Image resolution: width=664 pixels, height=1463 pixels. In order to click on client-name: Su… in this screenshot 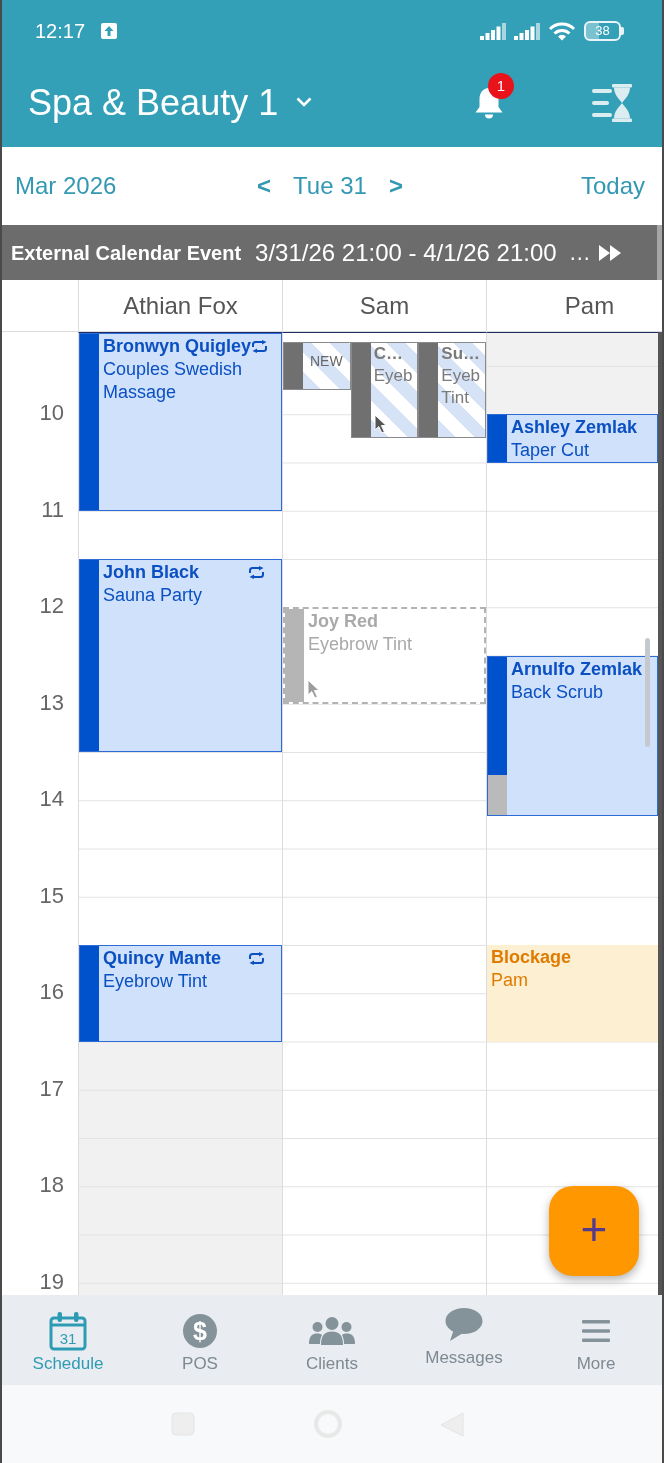, I will do `click(461, 353)`.